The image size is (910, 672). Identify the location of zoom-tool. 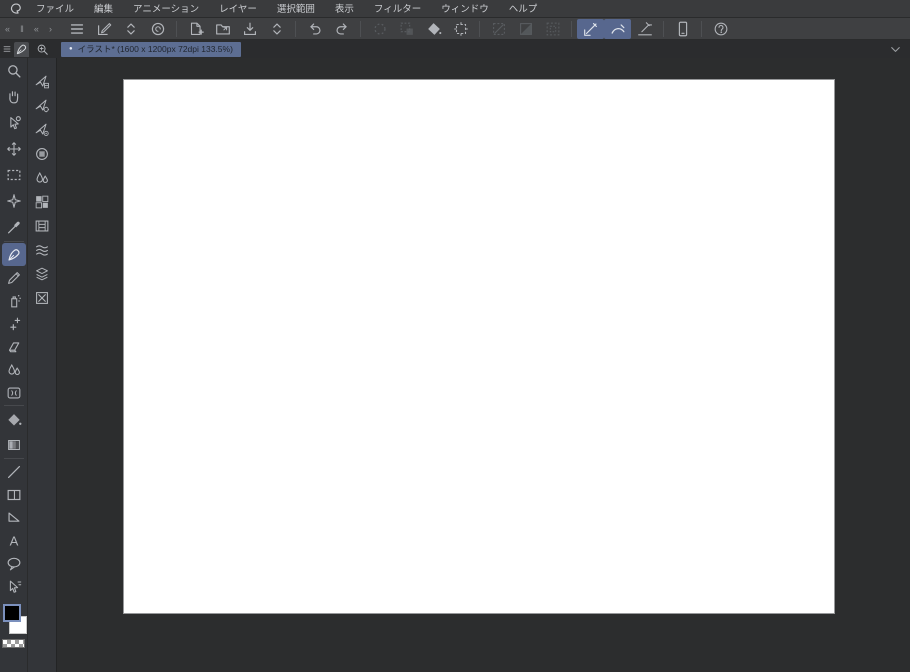
(14, 71).